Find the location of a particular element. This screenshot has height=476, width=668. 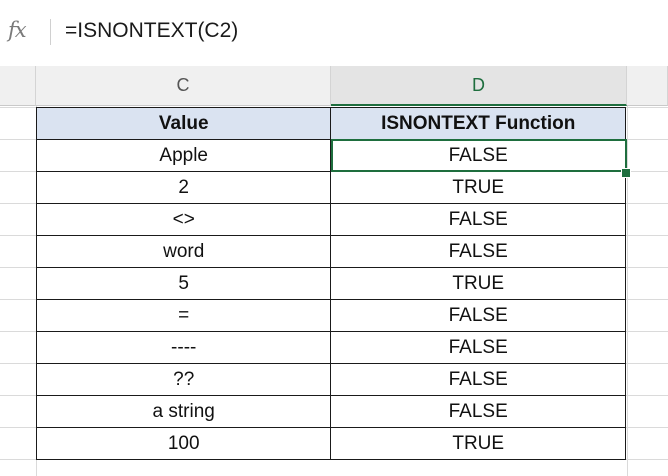

value-cell: word is located at coordinates (183, 251).